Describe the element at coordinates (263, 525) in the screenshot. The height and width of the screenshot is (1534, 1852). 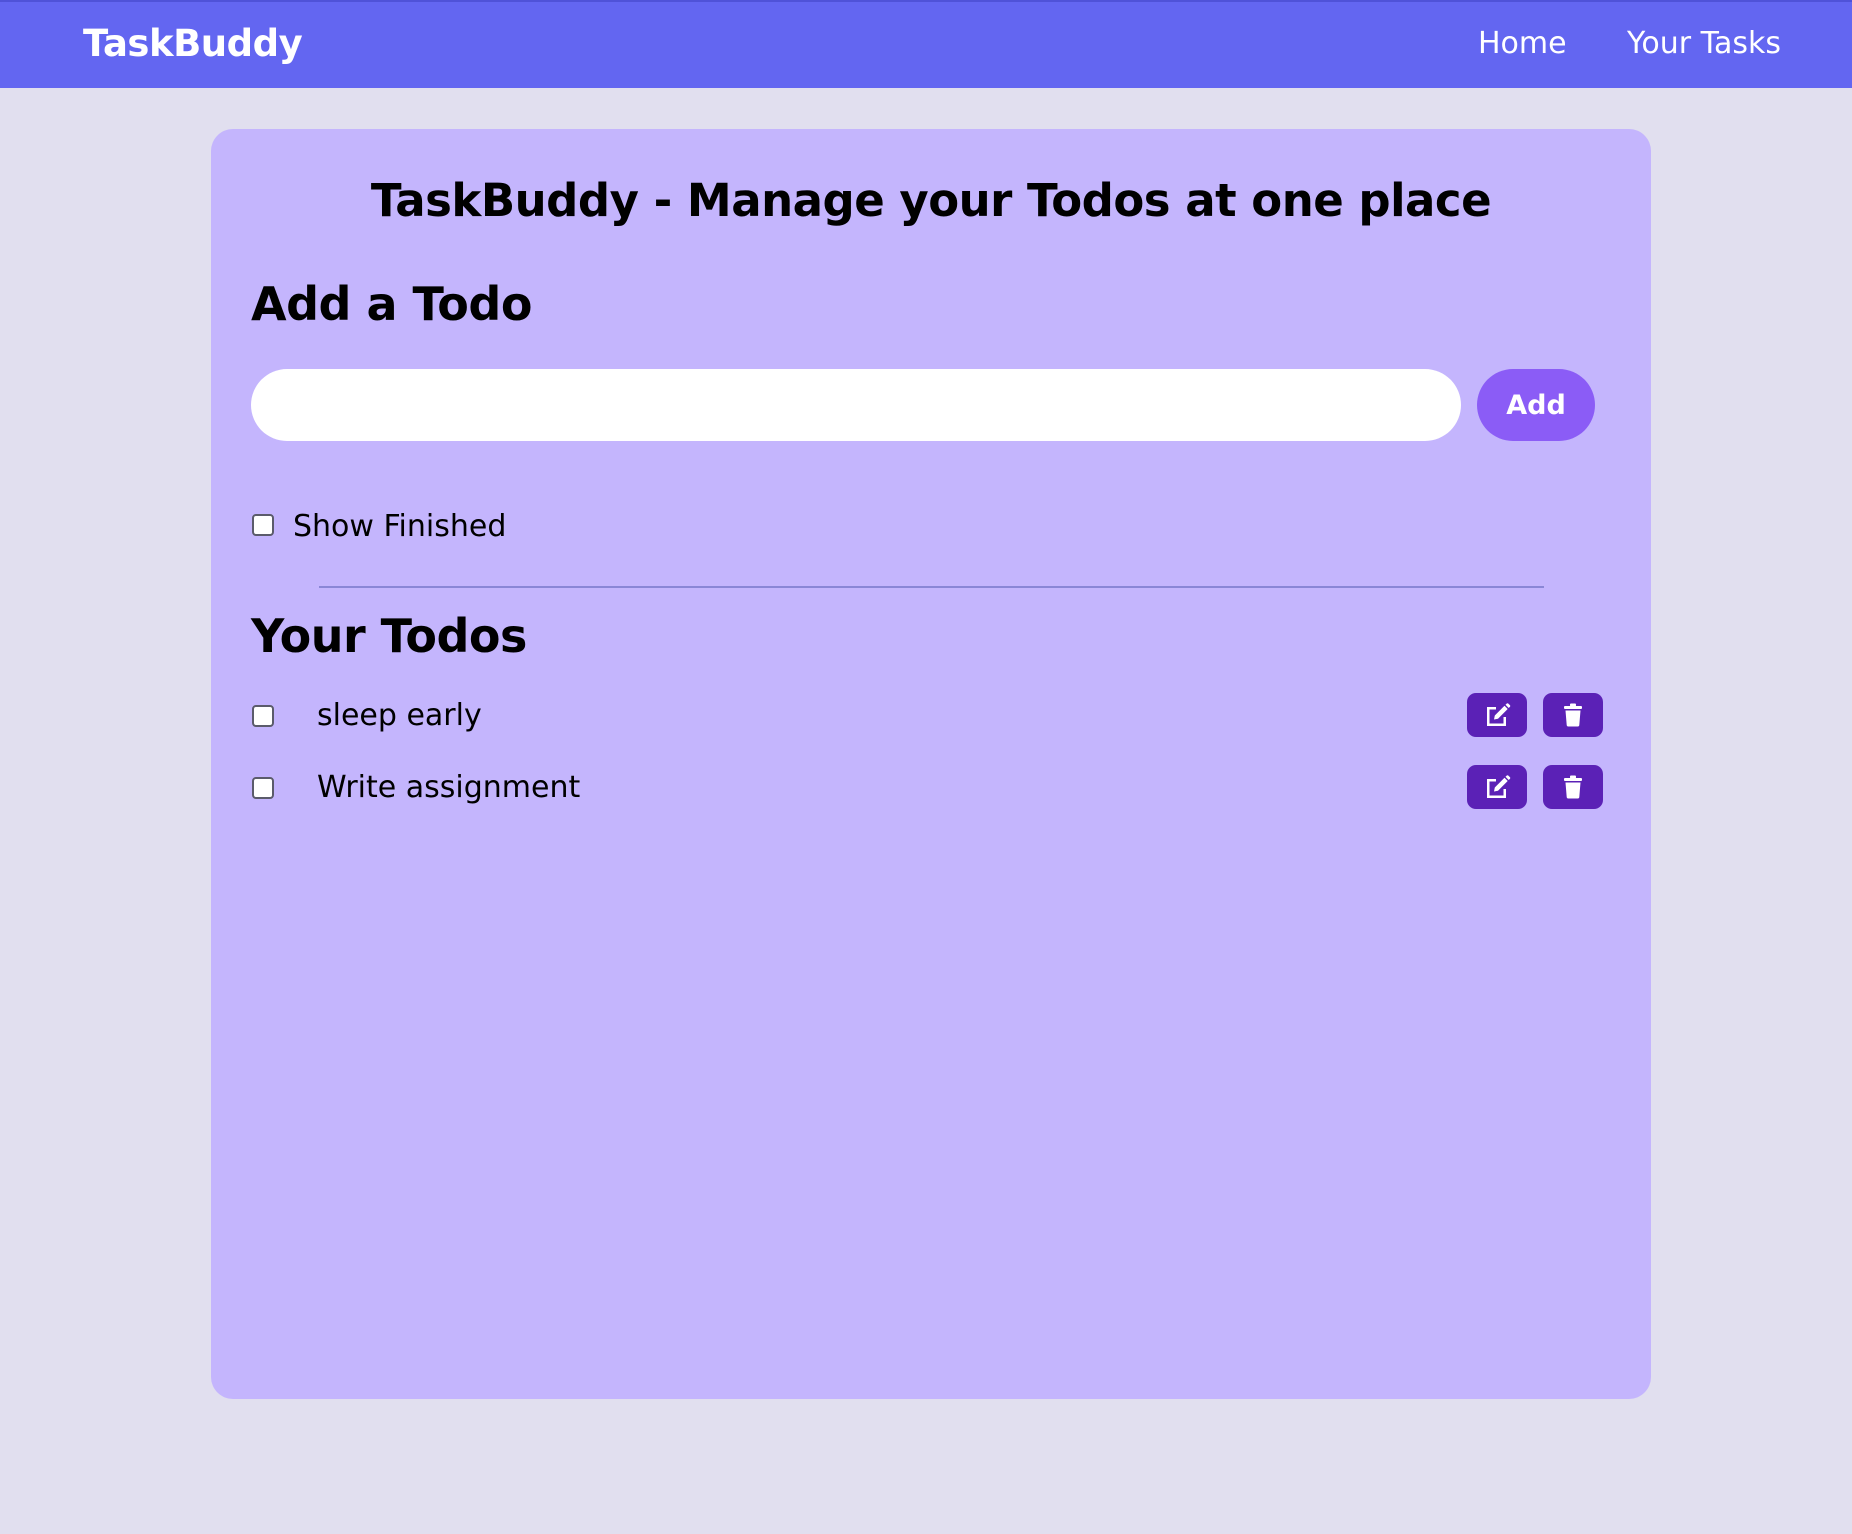
I see `show-finished-checkbox` at that location.